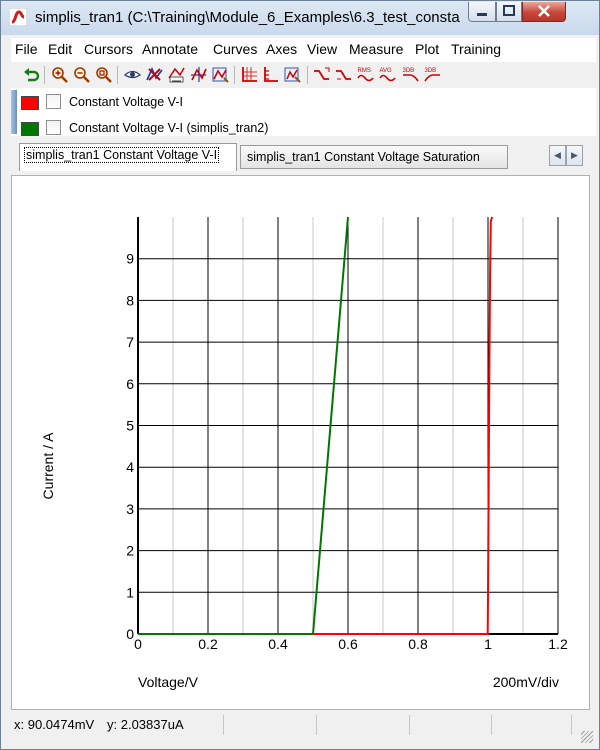 This screenshot has width=600, height=750. What do you see at coordinates (303, 725) in the screenshot?
I see `status-bar: x: 90.0474mV y: 2.03837uA` at bounding box center [303, 725].